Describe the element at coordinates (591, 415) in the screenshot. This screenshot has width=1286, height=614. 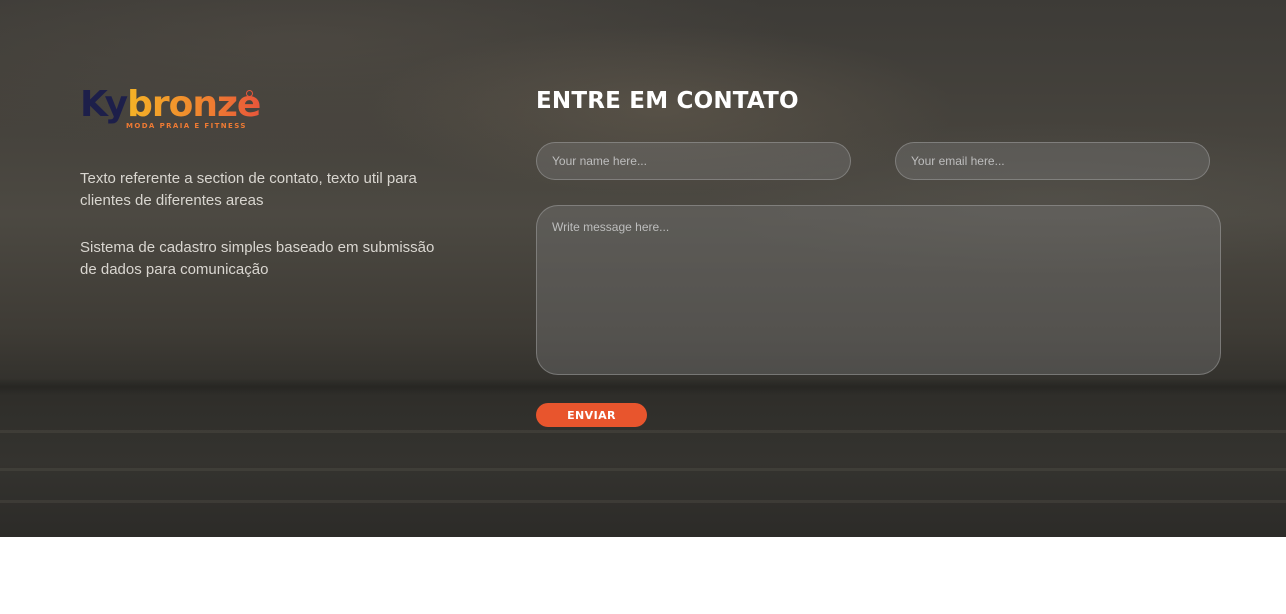
I see `send-button: ENVIAR` at that location.